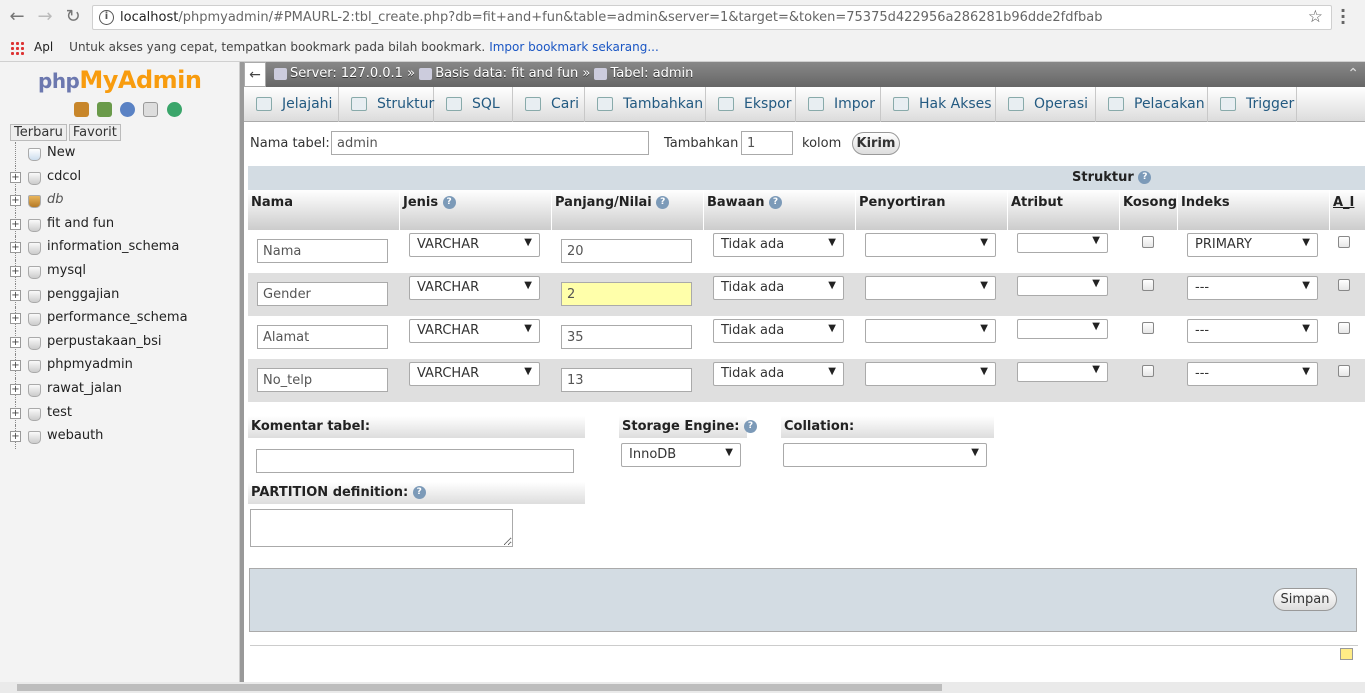  Describe the element at coordinates (1252, 245) in the screenshot. I see `column-index-select: PRIMARY ▼` at that location.